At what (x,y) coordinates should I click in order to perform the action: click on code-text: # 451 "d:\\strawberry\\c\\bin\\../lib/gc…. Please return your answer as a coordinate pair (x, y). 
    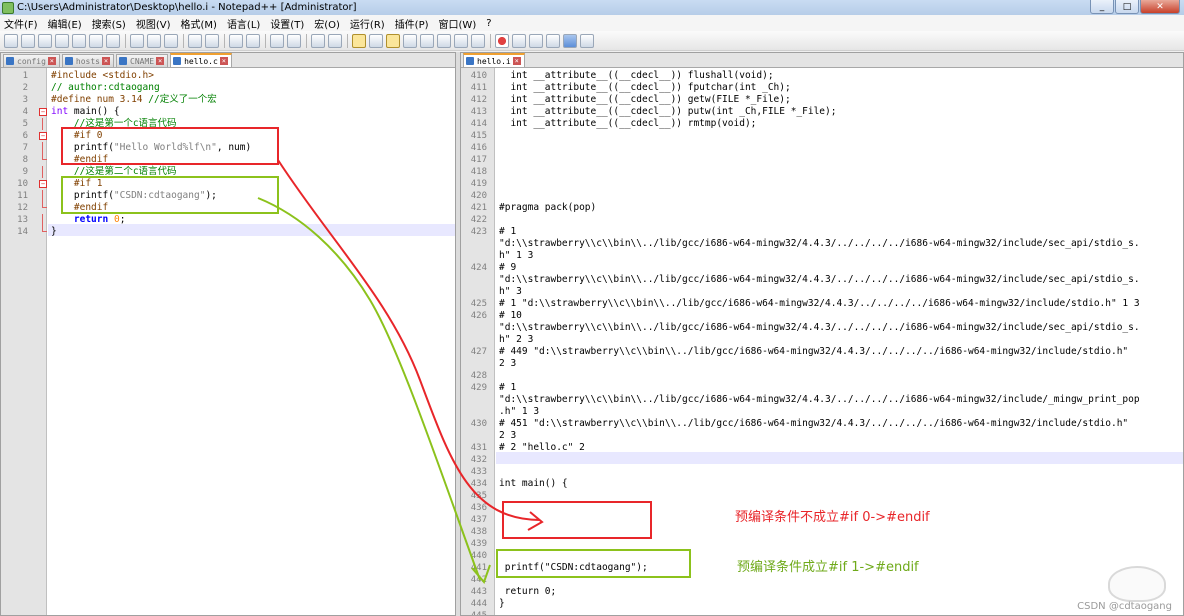
    Looking at the image, I should click on (814, 423).